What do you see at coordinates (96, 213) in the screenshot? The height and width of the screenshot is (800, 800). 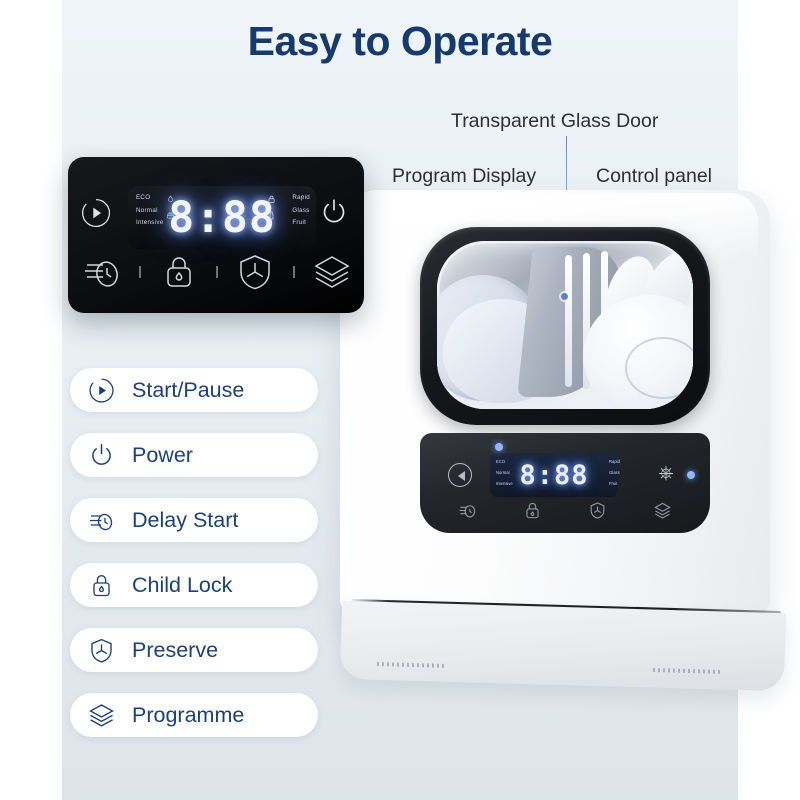 I see `panel-play-pause-button` at bounding box center [96, 213].